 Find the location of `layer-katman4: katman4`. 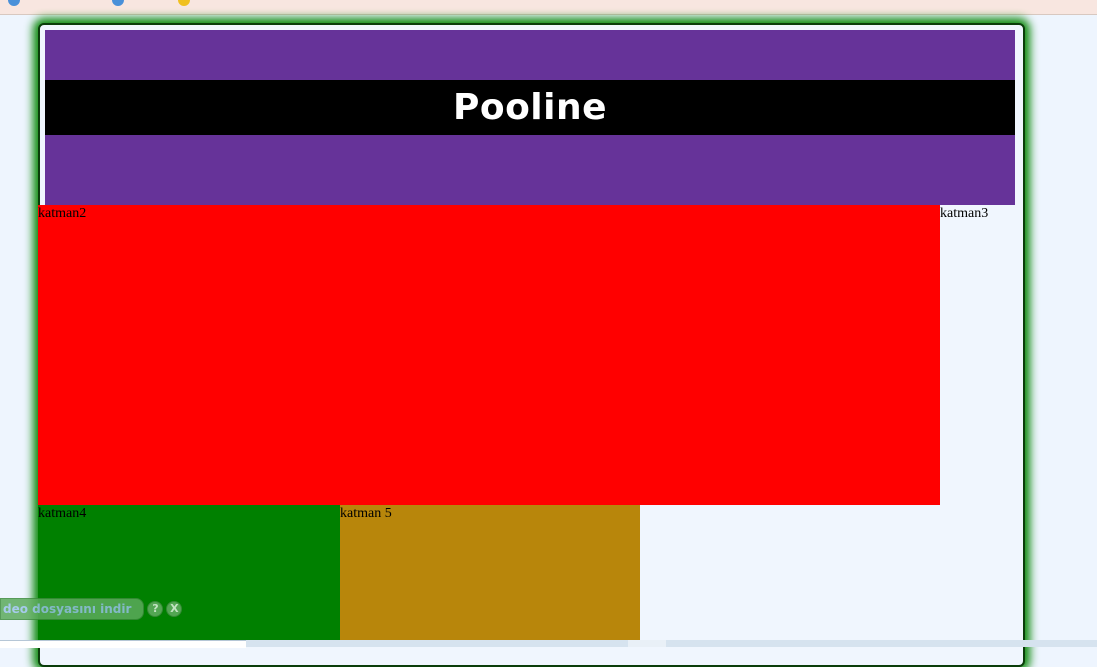

layer-katman4: katman4 is located at coordinates (189, 575).